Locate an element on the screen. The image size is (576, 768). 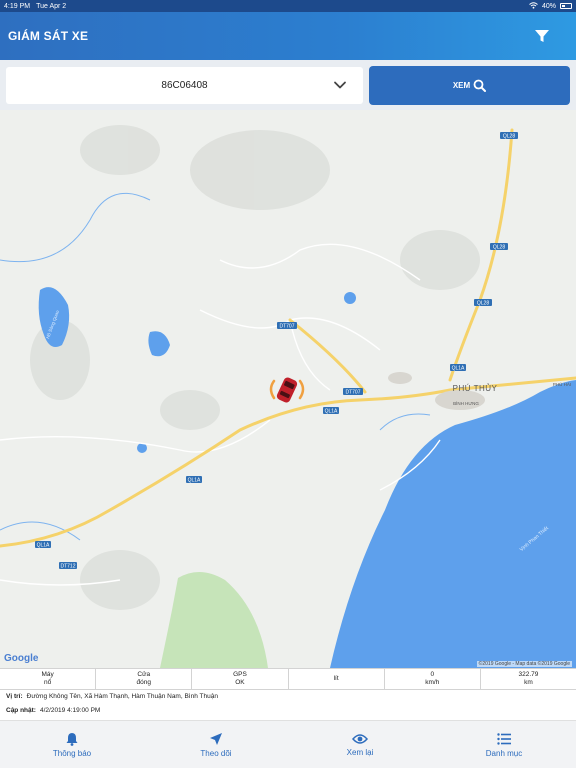
tab-catalog: Danh mục is located at coordinates (504, 744).